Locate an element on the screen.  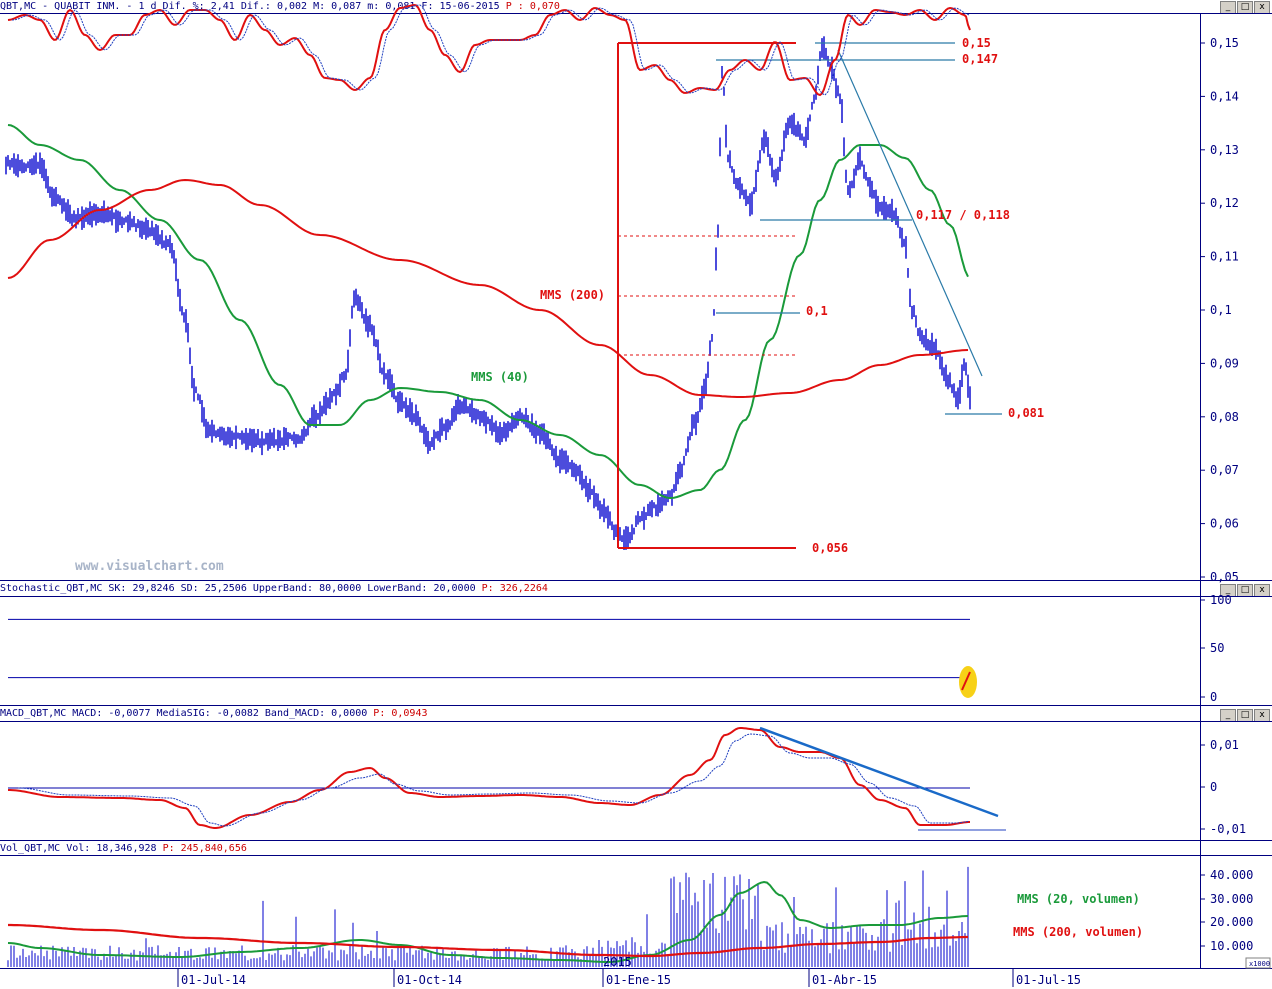
vol-tick-label: 40.000 is located at coordinates (1231, 875).